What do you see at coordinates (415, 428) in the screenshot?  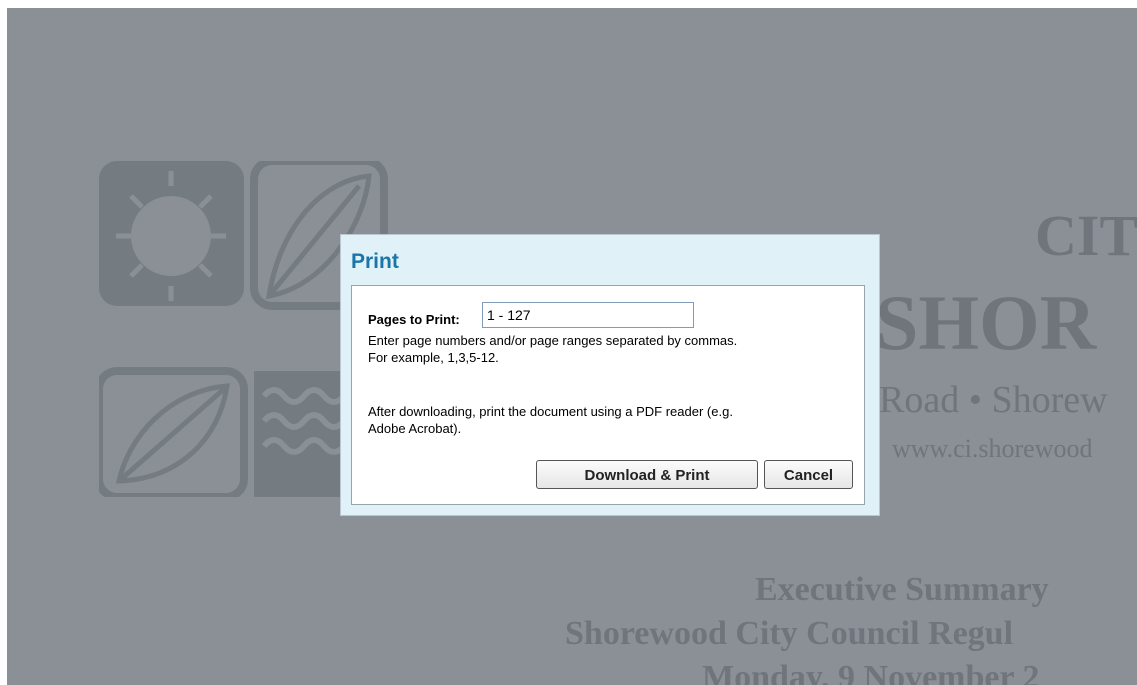 I see `help-text-line-4: Adobe Acrobat).` at bounding box center [415, 428].